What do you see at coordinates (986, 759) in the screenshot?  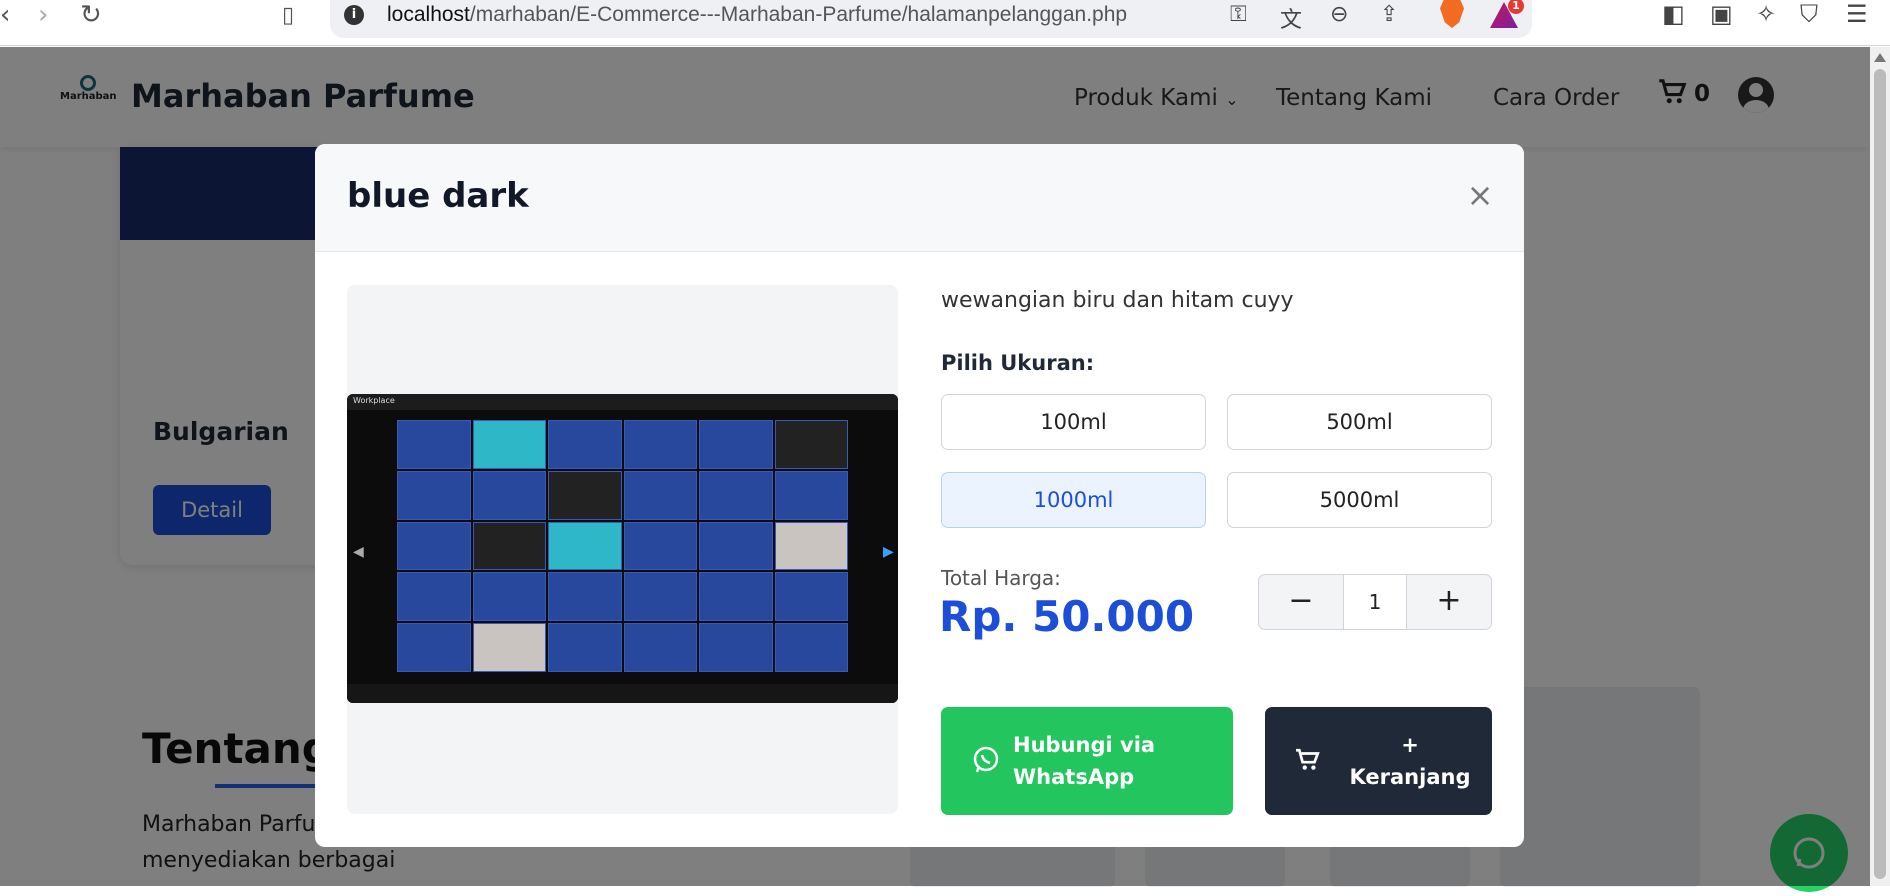 I see `whatsapp-icon` at bounding box center [986, 759].